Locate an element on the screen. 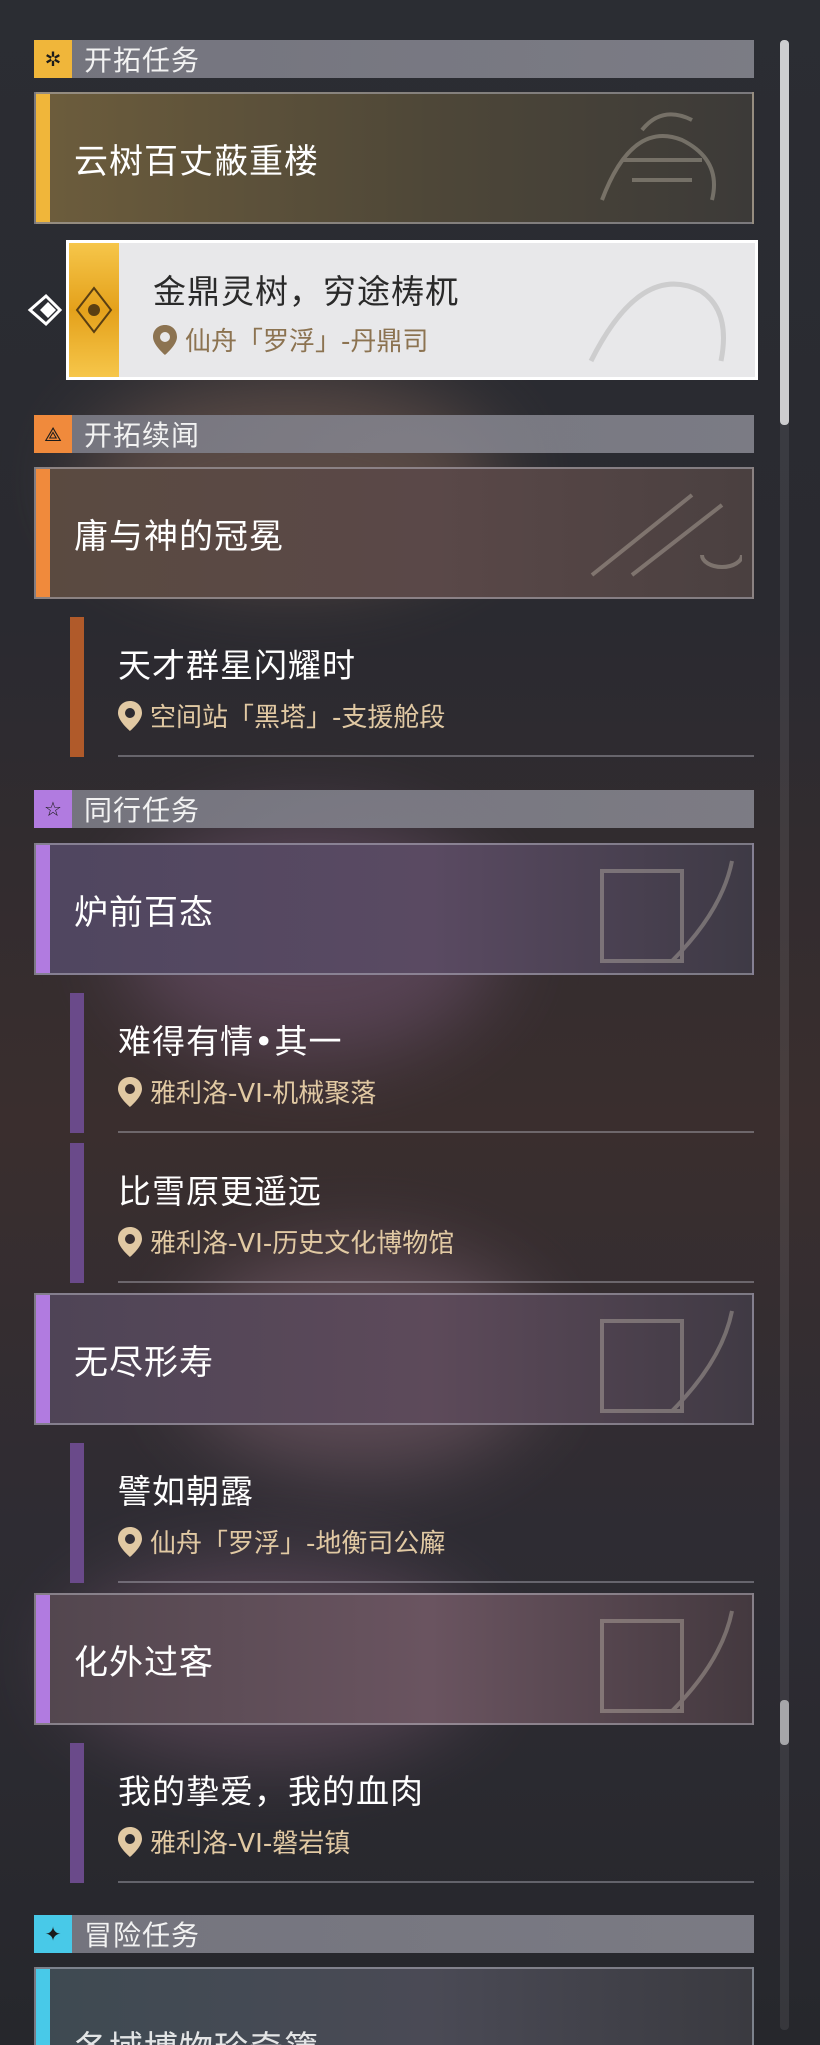 The width and height of the screenshot is (820, 2045). section-header-companion: ☆ 同行任务 is located at coordinates (394, 809).